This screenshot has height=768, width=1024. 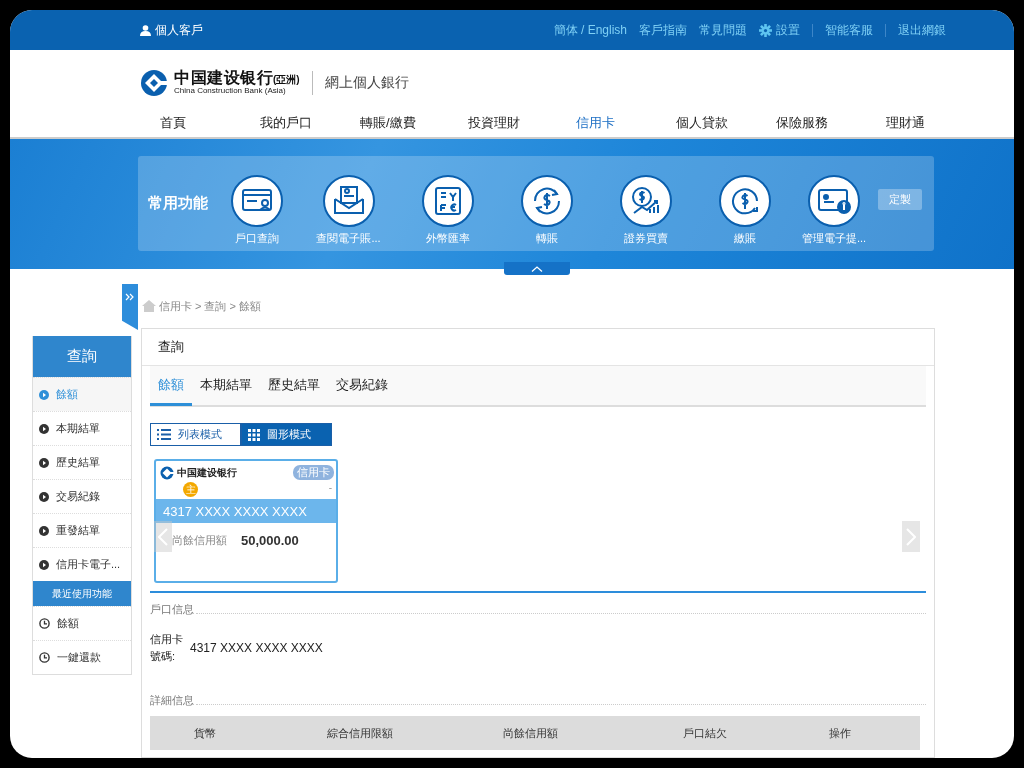 I want to click on nav-item: 保險服務, so click(x=831, y=123).